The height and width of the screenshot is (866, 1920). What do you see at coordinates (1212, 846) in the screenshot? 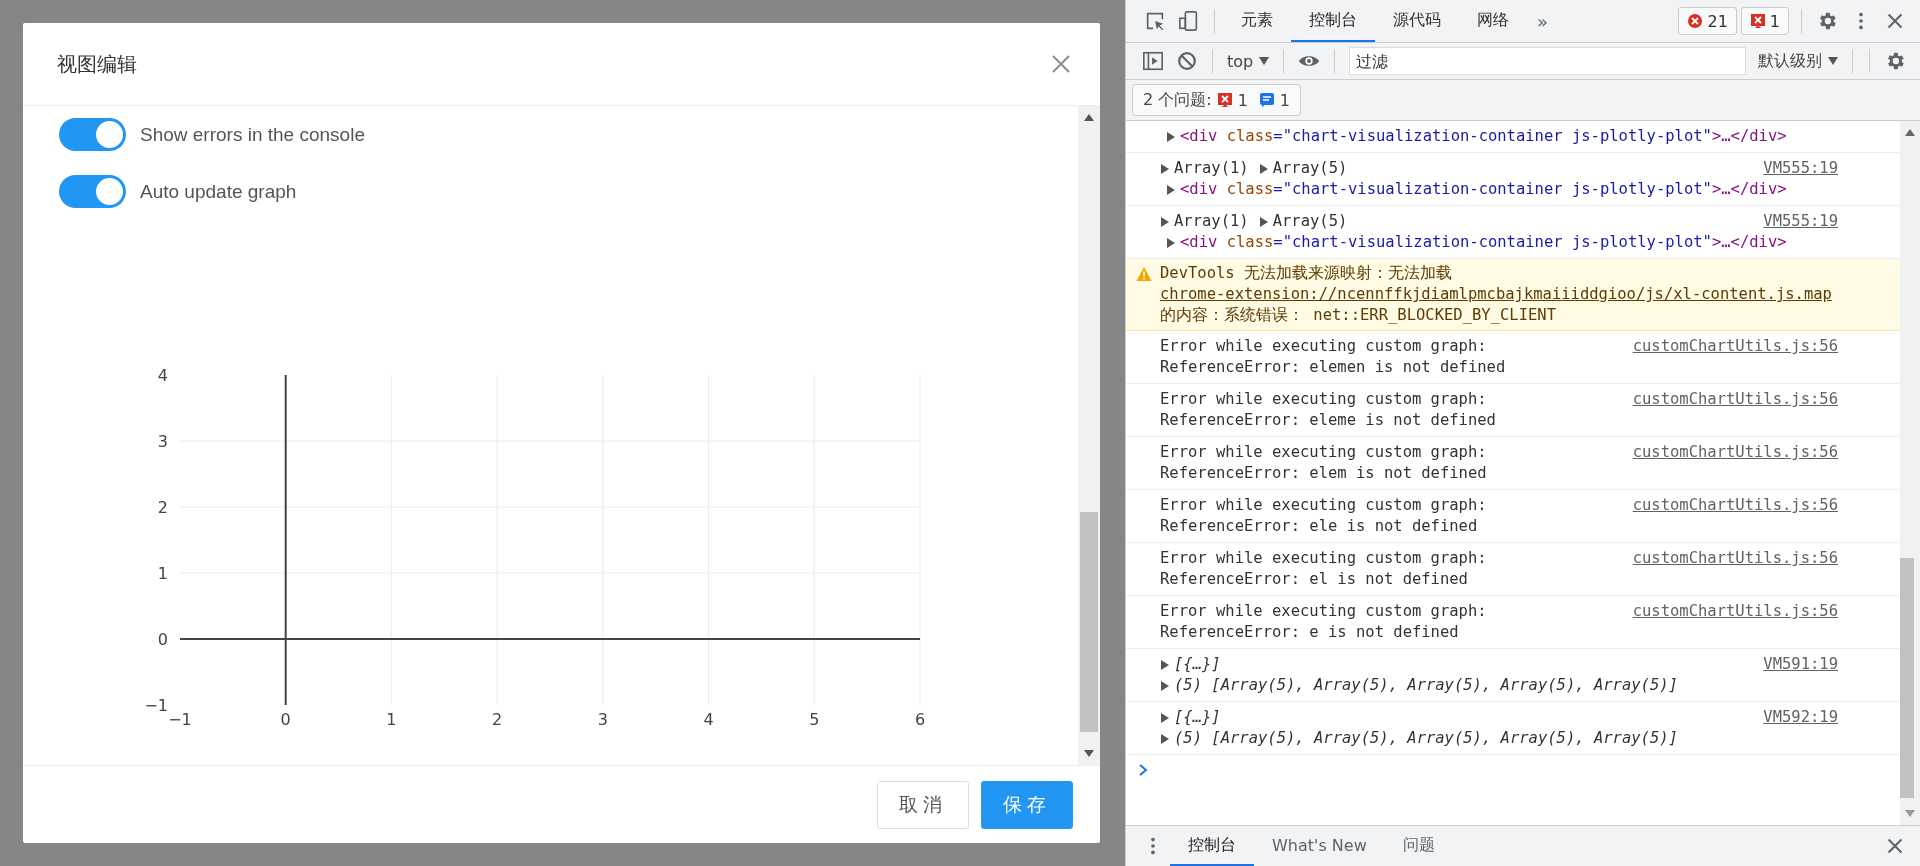
I see `drawer-tab: 控制台` at bounding box center [1212, 846].